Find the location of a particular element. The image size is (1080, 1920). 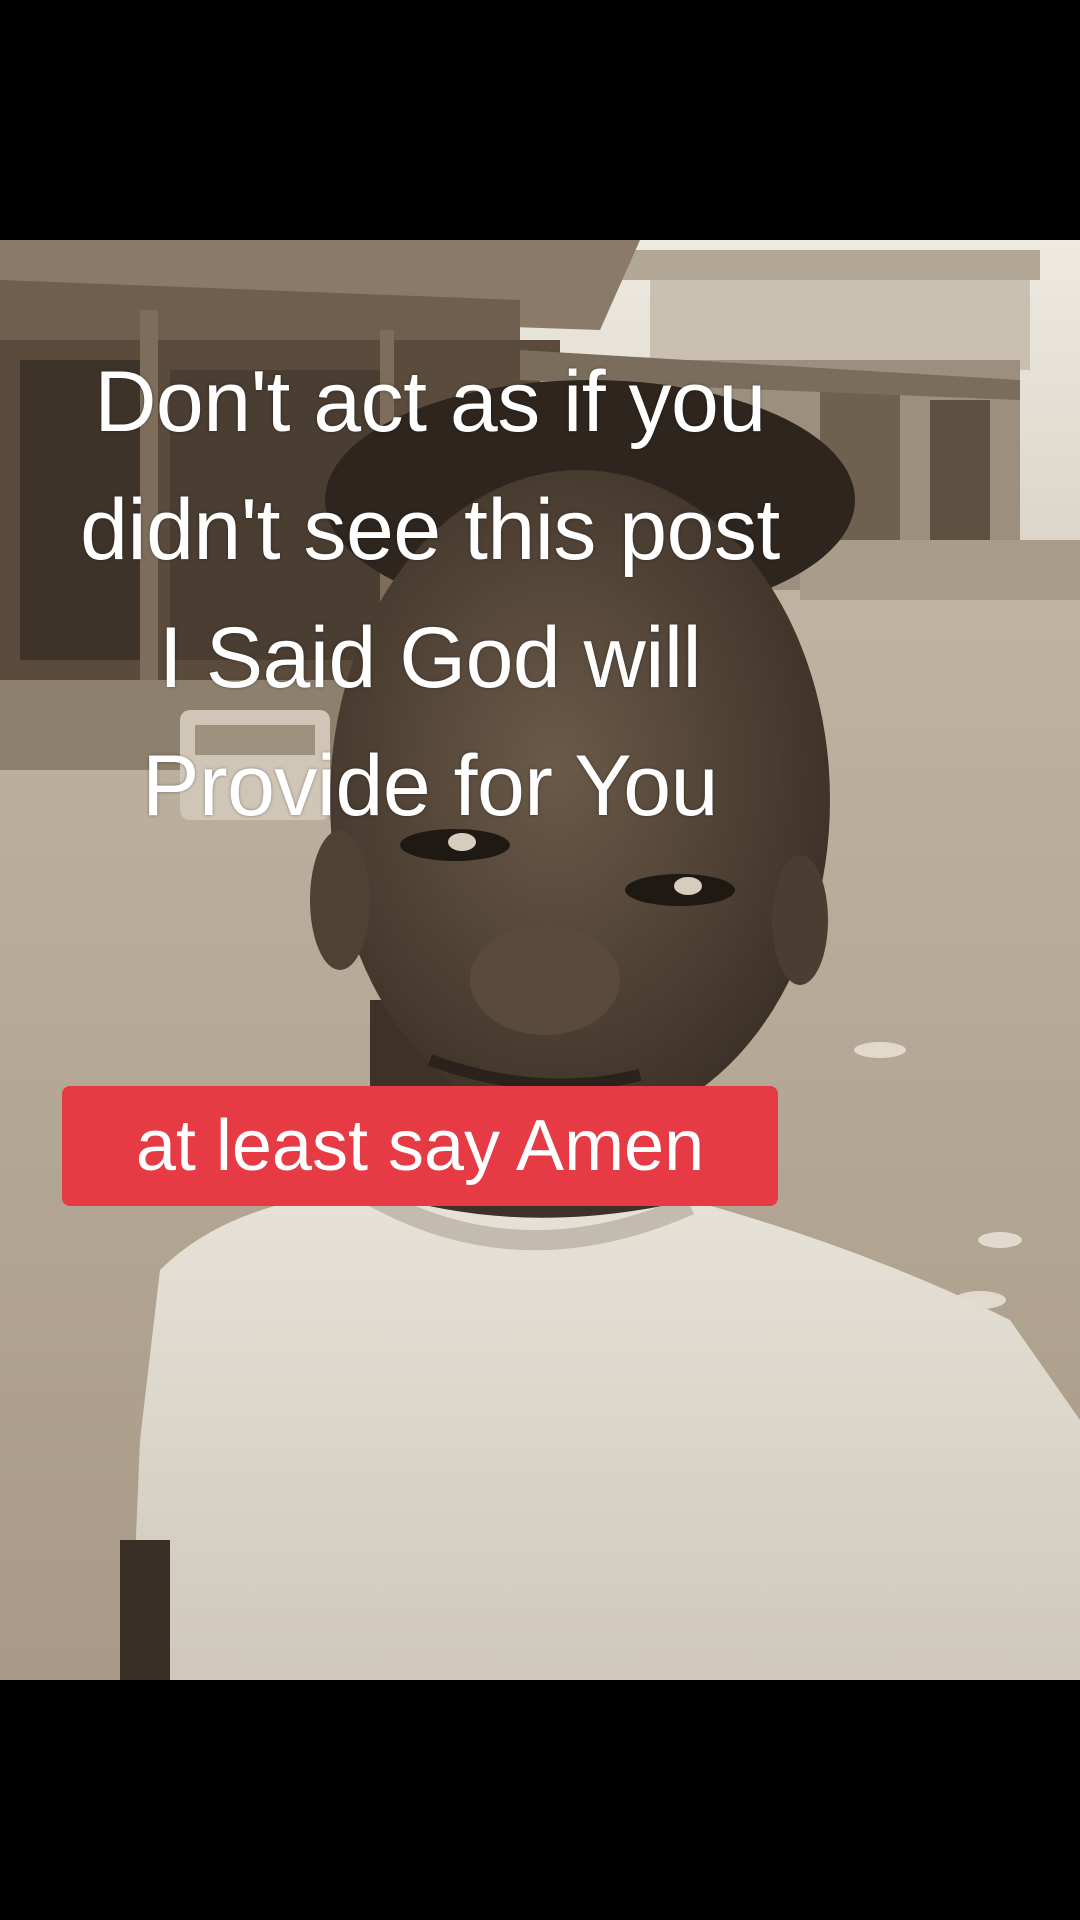

amen-badge-text: at least say Amen is located at coordinates (420, 1146).